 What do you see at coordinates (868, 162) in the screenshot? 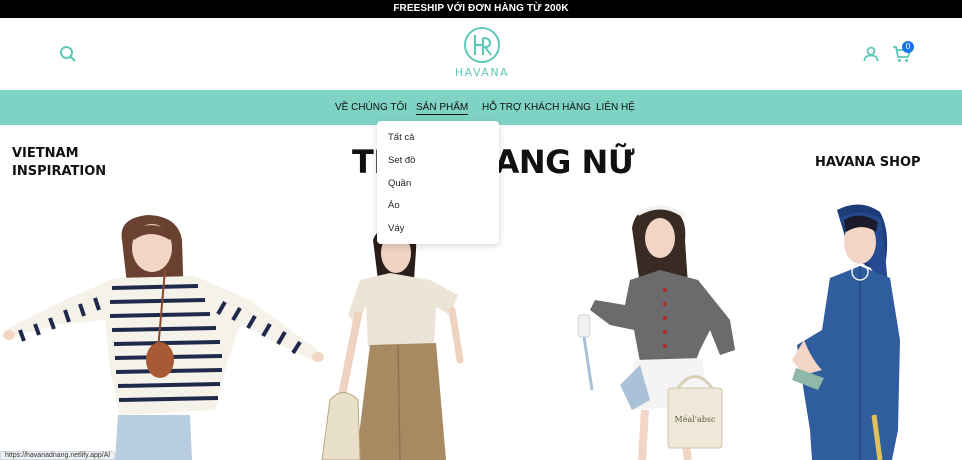
I see `hero-shop-name: HAVANA SHOP` at bounding box center [868, 162].